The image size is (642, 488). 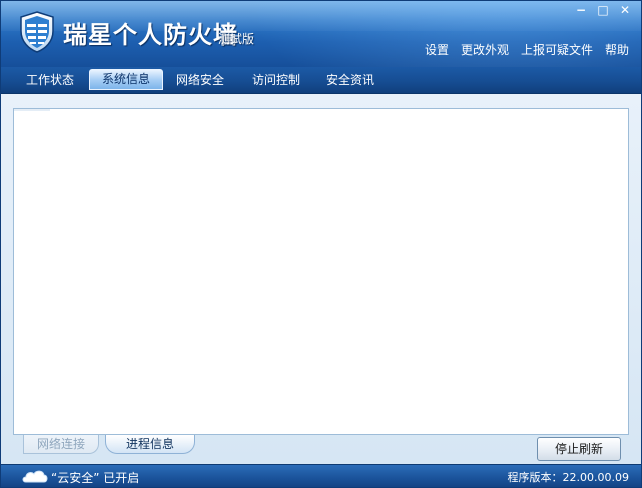 I want to click on close-button: ✕, so click(x=625, y=10).